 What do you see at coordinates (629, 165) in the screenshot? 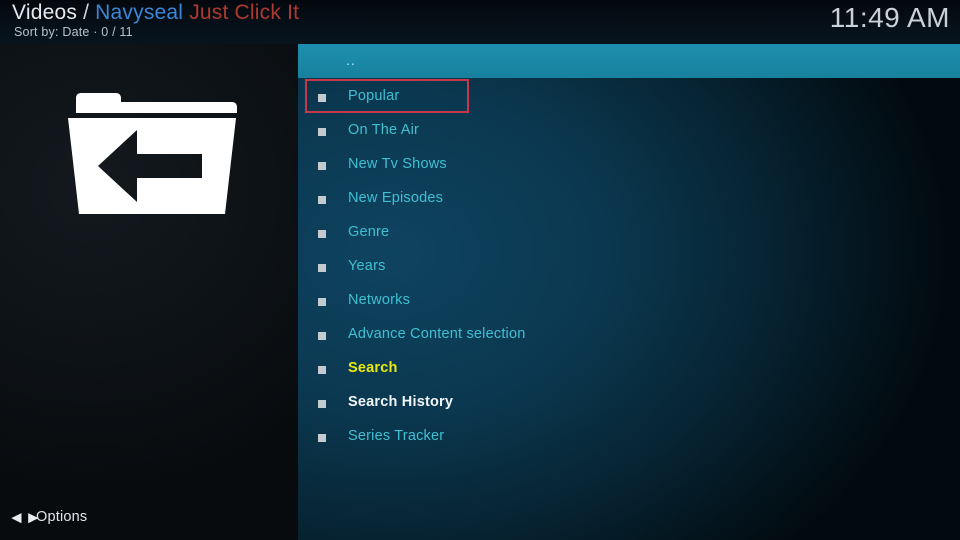
I see `list-item: New Tv Shows` at bounding box center [629, 165].